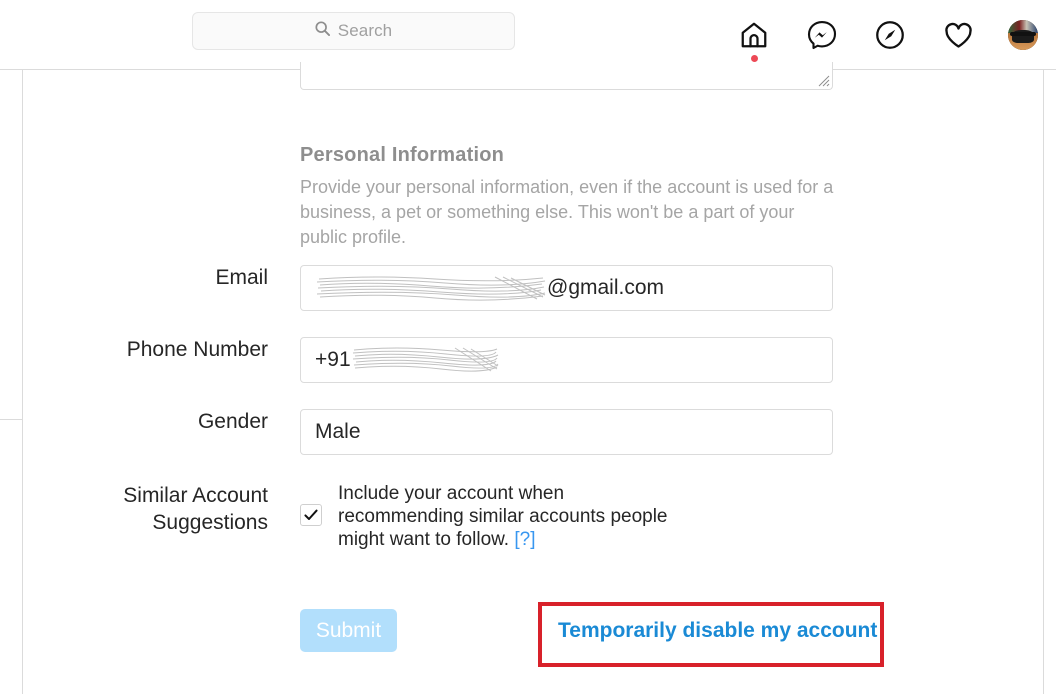 The image size is (1056, 694). What do you see at coordinates (524, 539) in the screenshot?
I see `help-link: [?]` at bounding box center [524, 539].